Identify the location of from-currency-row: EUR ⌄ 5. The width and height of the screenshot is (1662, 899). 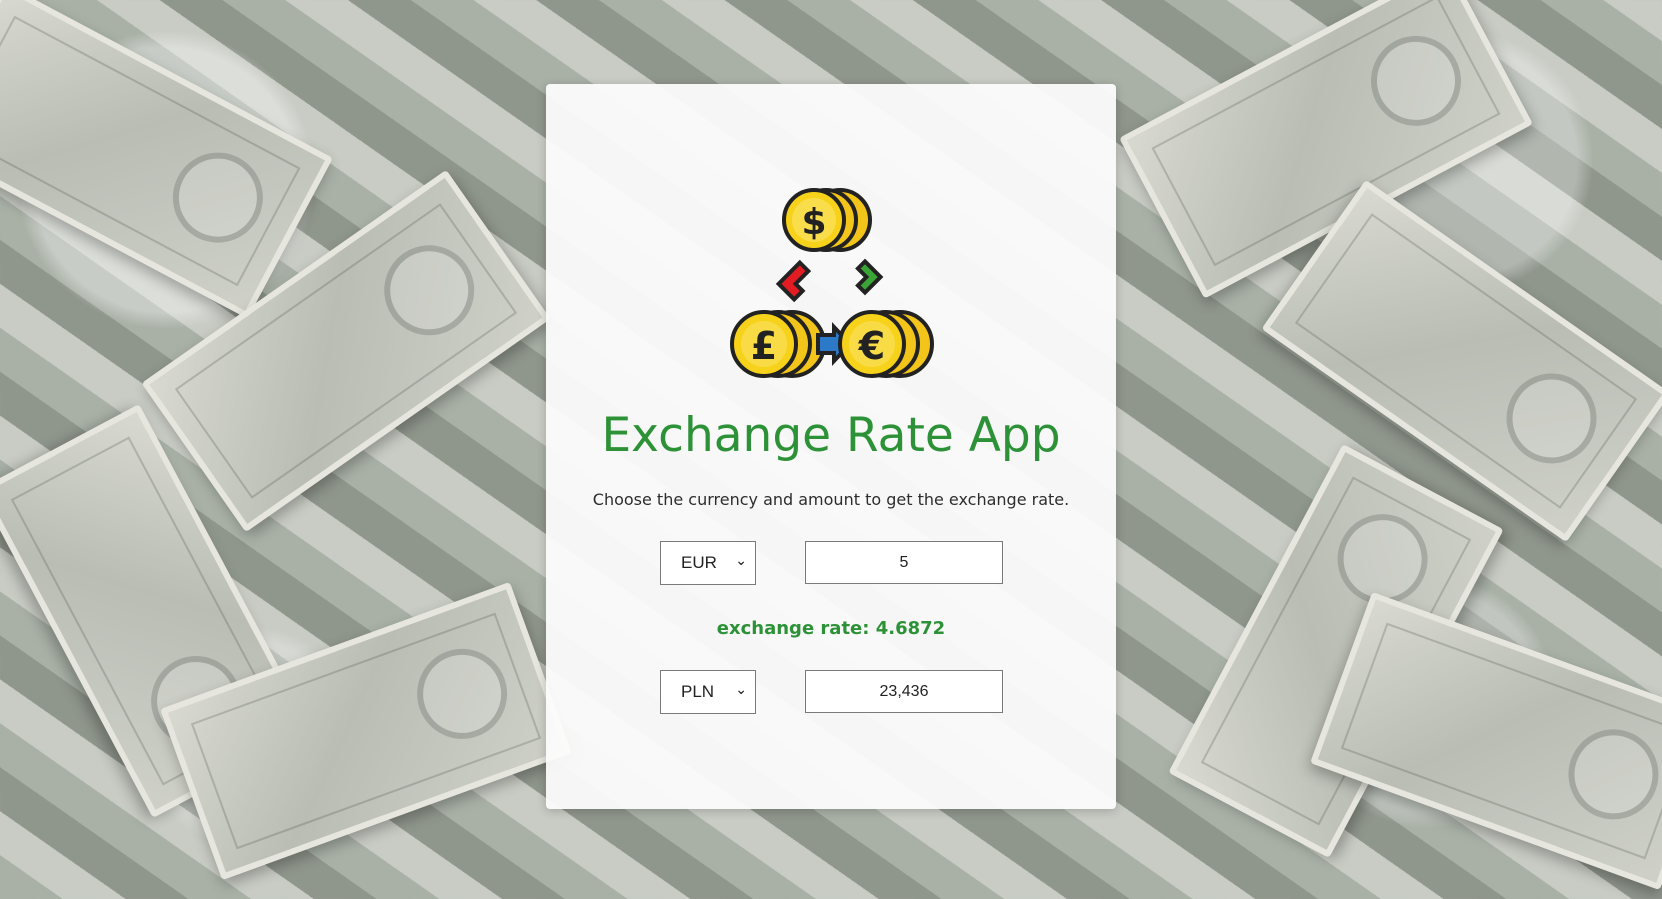
(832, 563).